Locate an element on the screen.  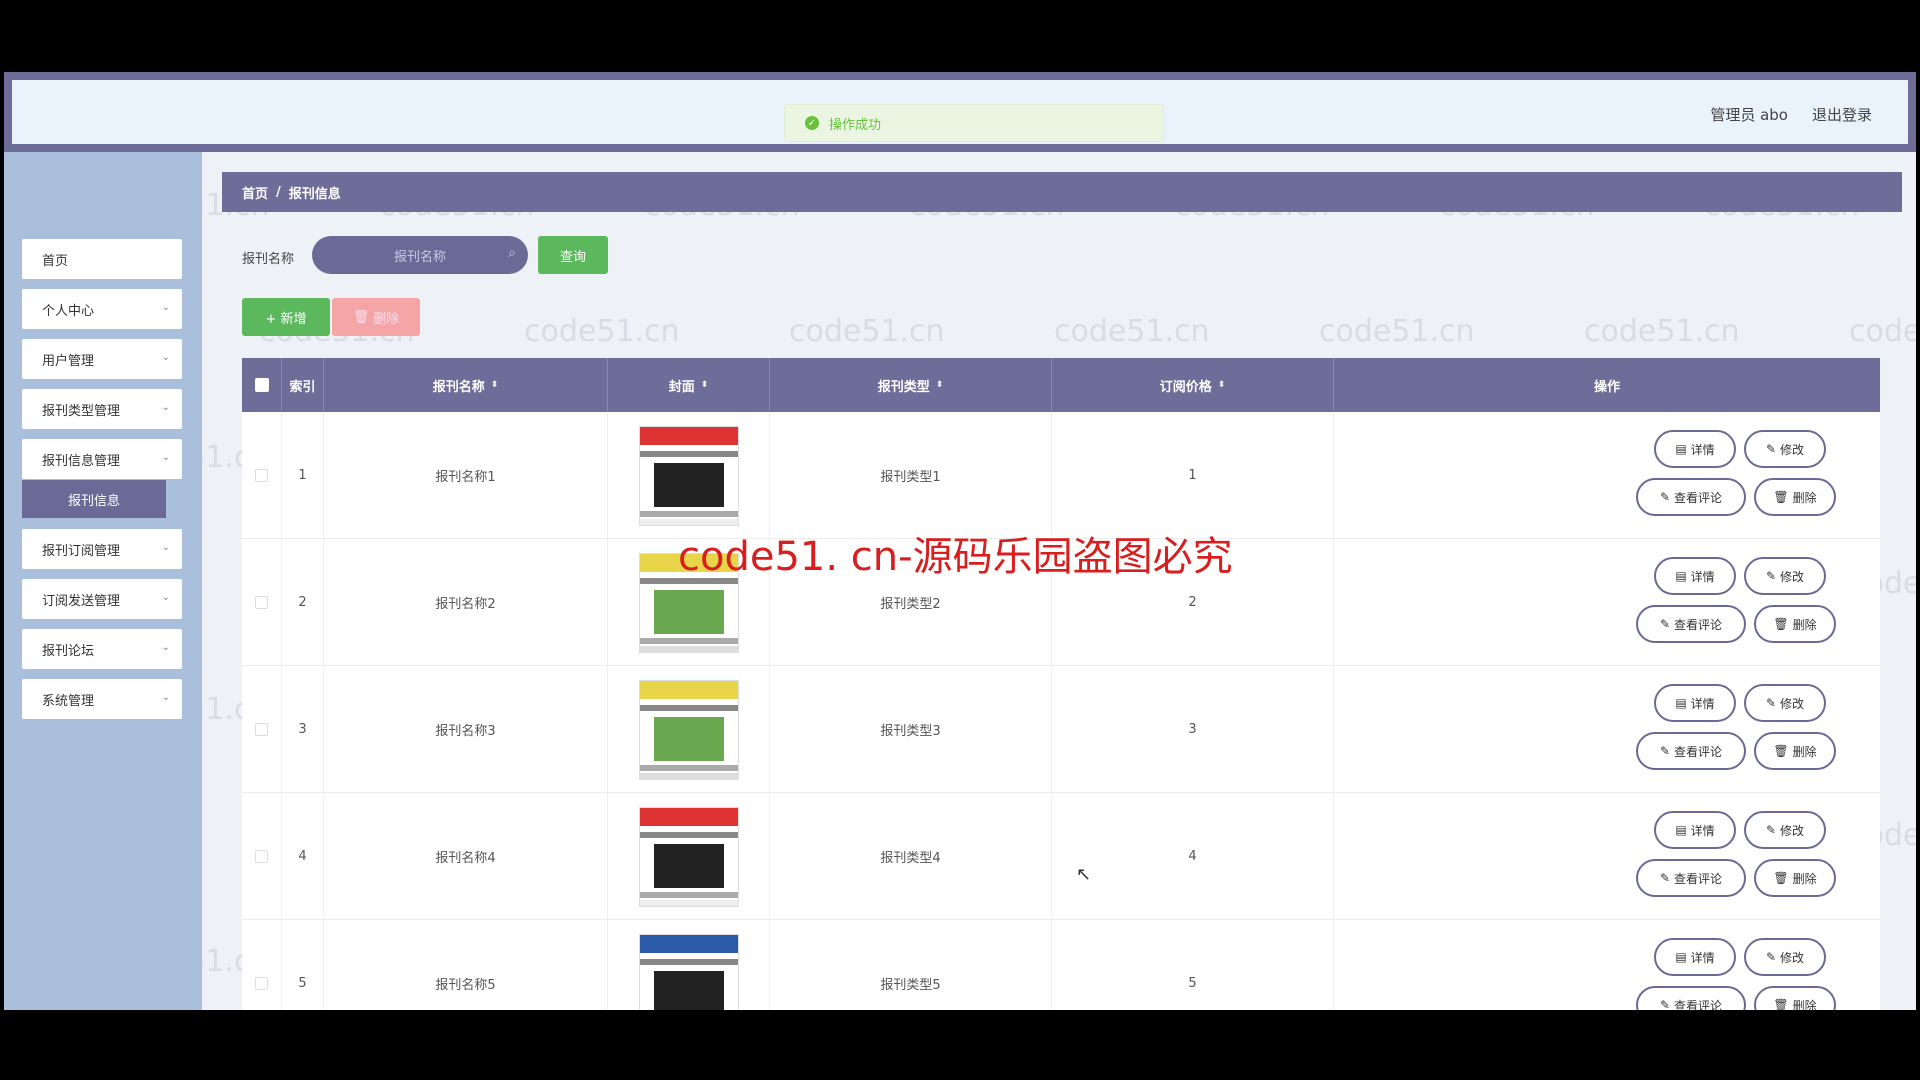
row-price-value: 2 is located at coordinates (1192, 602).